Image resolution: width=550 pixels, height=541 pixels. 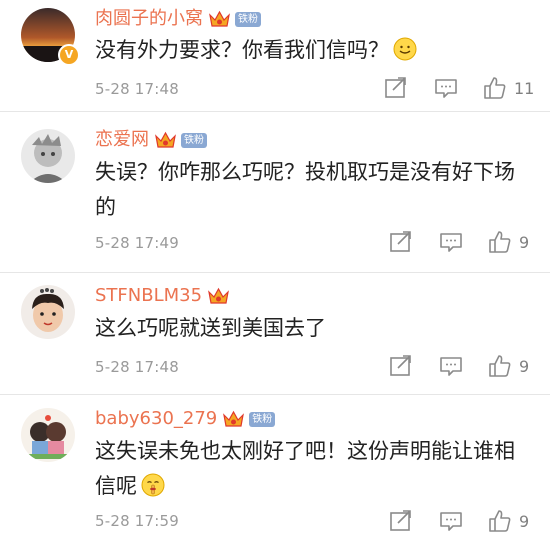 What do you see at coordinates (310, 471) in the screenshot?
I see `comment-text: 这失误未免也太刚好了吧！这份声明能让谁相信呢` at bounding box center [310, 471].